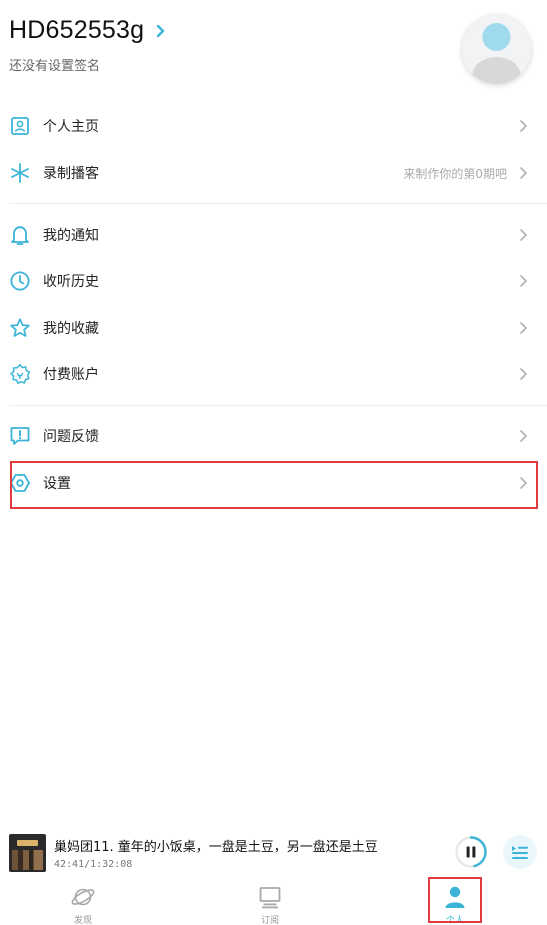  What do you see at coordinates (20, 173) in the screenshot?
I see `sparkle-icon` at bounding box center [20, 173].